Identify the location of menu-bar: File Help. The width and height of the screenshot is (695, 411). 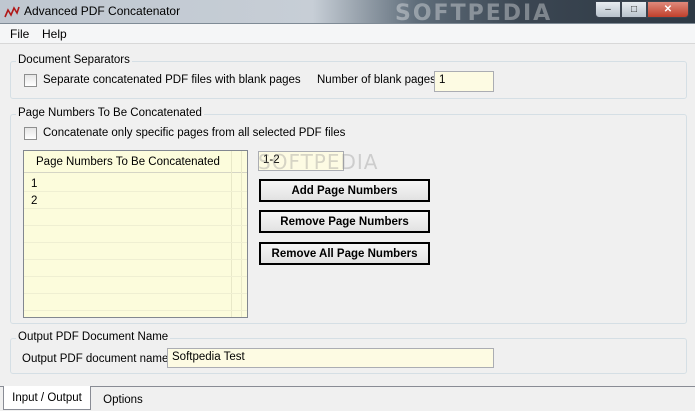
(347, 34).